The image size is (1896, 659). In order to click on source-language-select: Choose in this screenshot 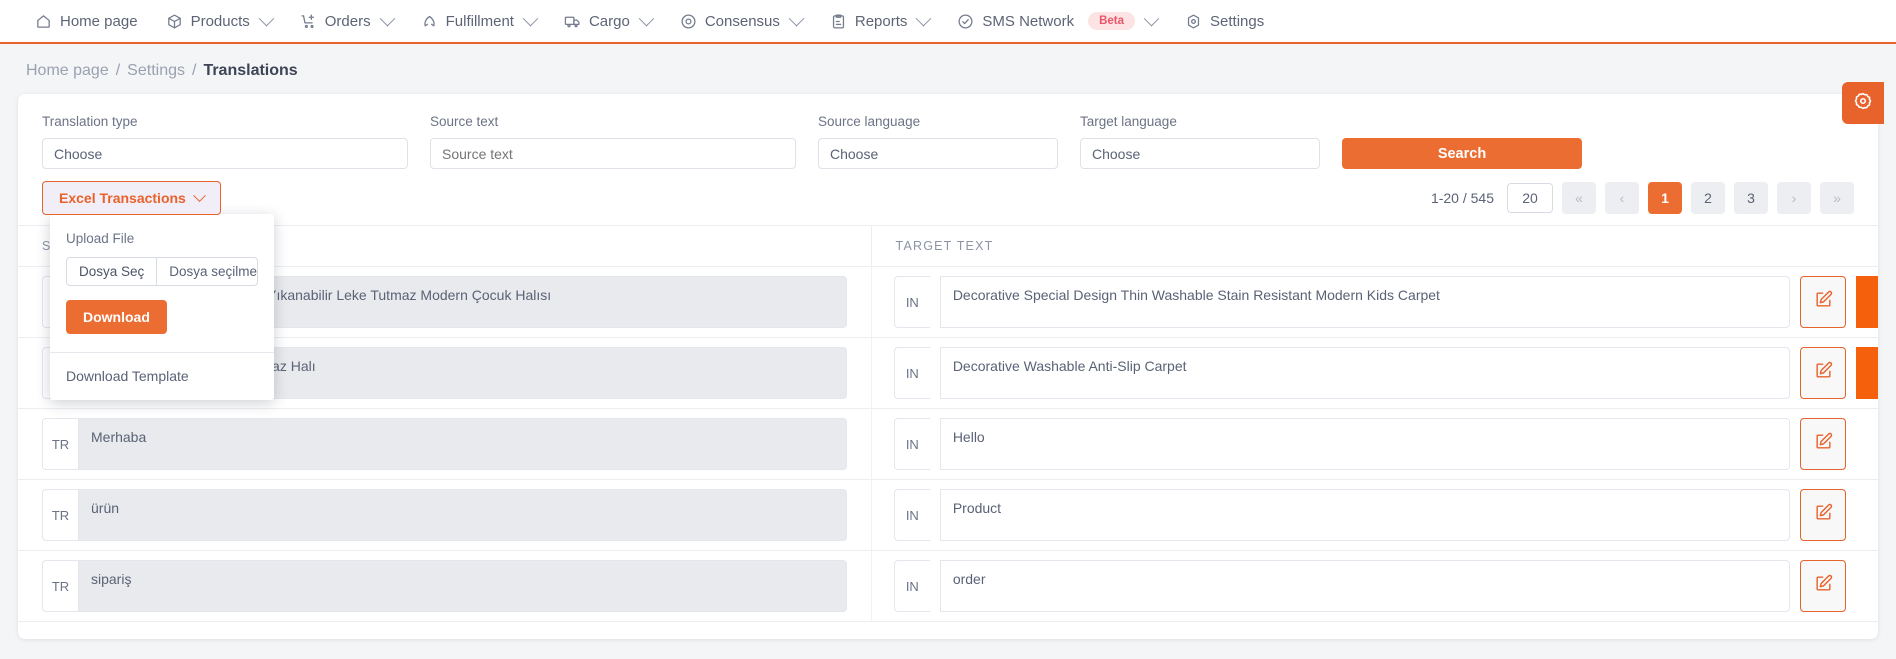, I will do `click(938, 153)`.